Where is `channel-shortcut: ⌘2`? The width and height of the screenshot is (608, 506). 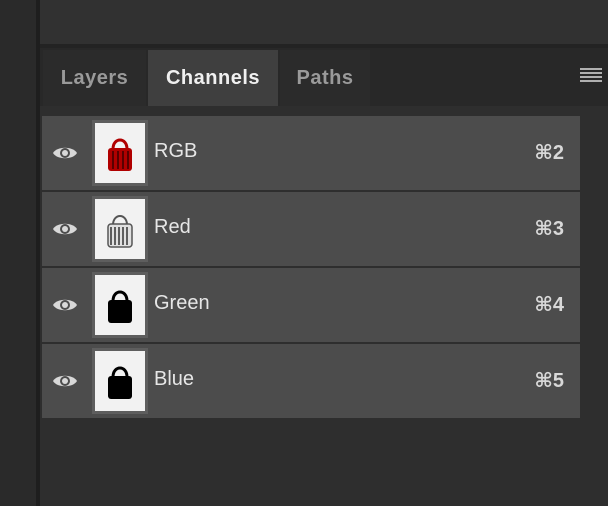 channel-shortcut: ⌘2 is located at coordinates (549, 153).